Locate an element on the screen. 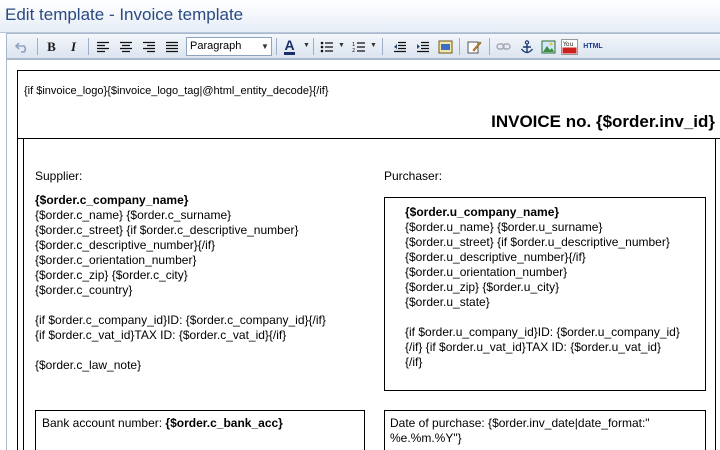 The height and width of the screenshot is (450, 720). undo-icon is located at coordinates (21, 46).